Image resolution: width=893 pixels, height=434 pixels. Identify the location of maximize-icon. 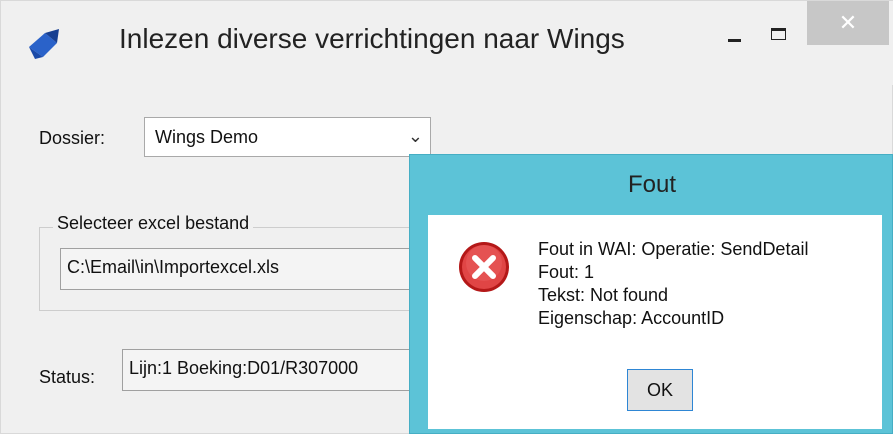
(780, 35).